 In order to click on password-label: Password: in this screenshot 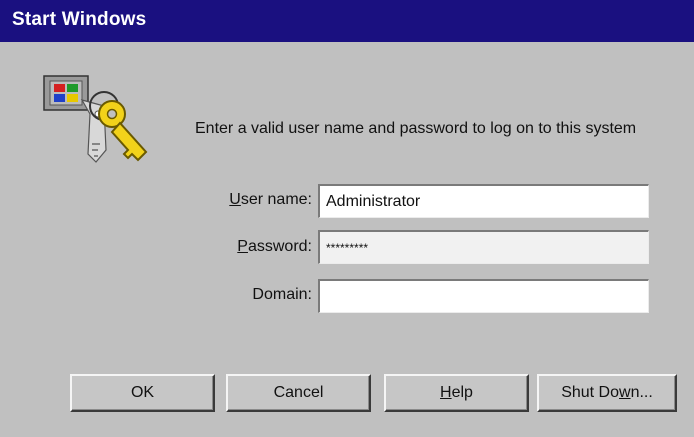, I will do `click(252, 247)`.